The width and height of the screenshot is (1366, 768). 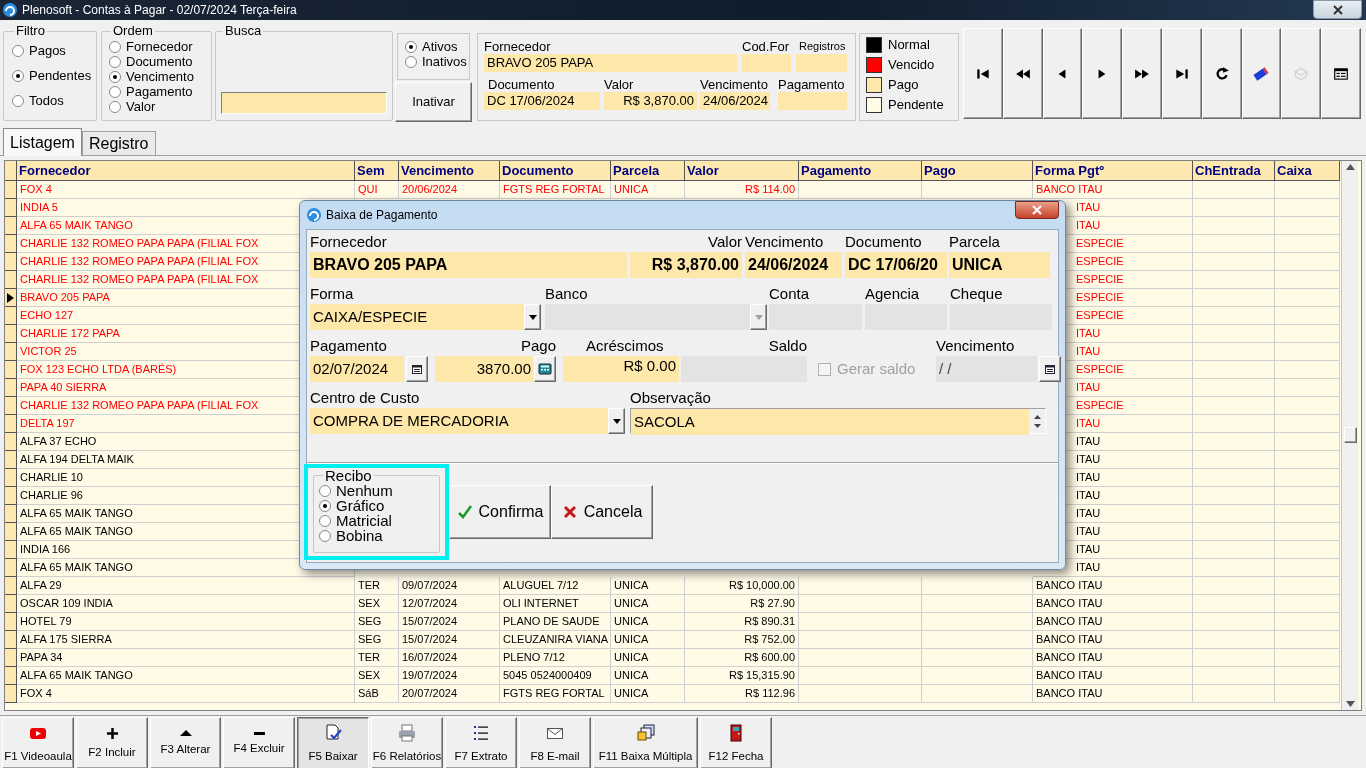 I want to click on app-icon, so click(x=10, y=10).